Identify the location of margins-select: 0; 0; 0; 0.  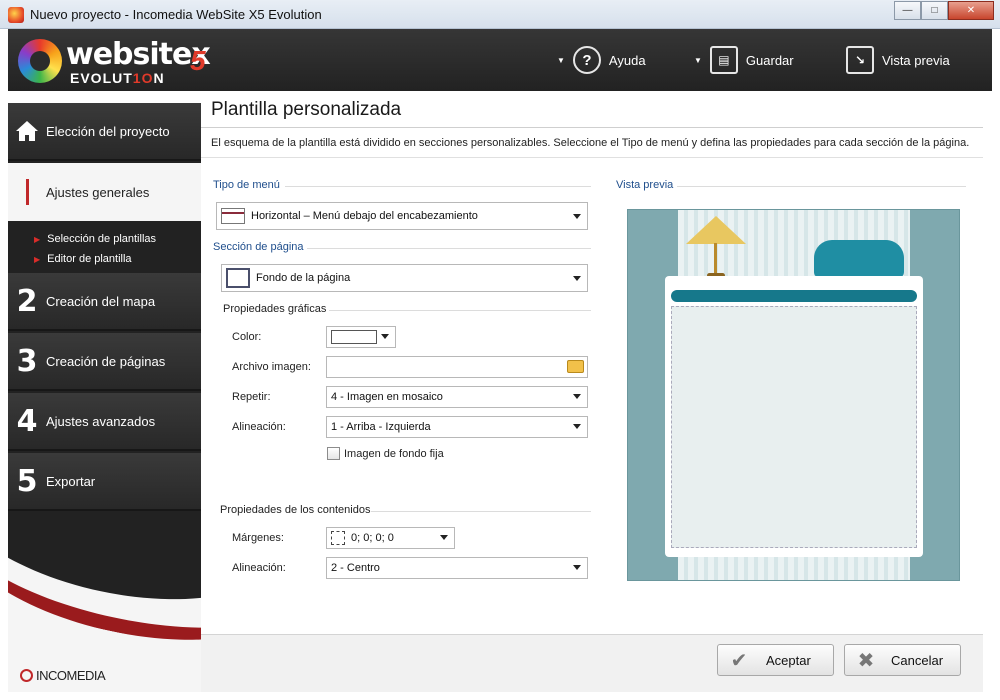
(390, 538).